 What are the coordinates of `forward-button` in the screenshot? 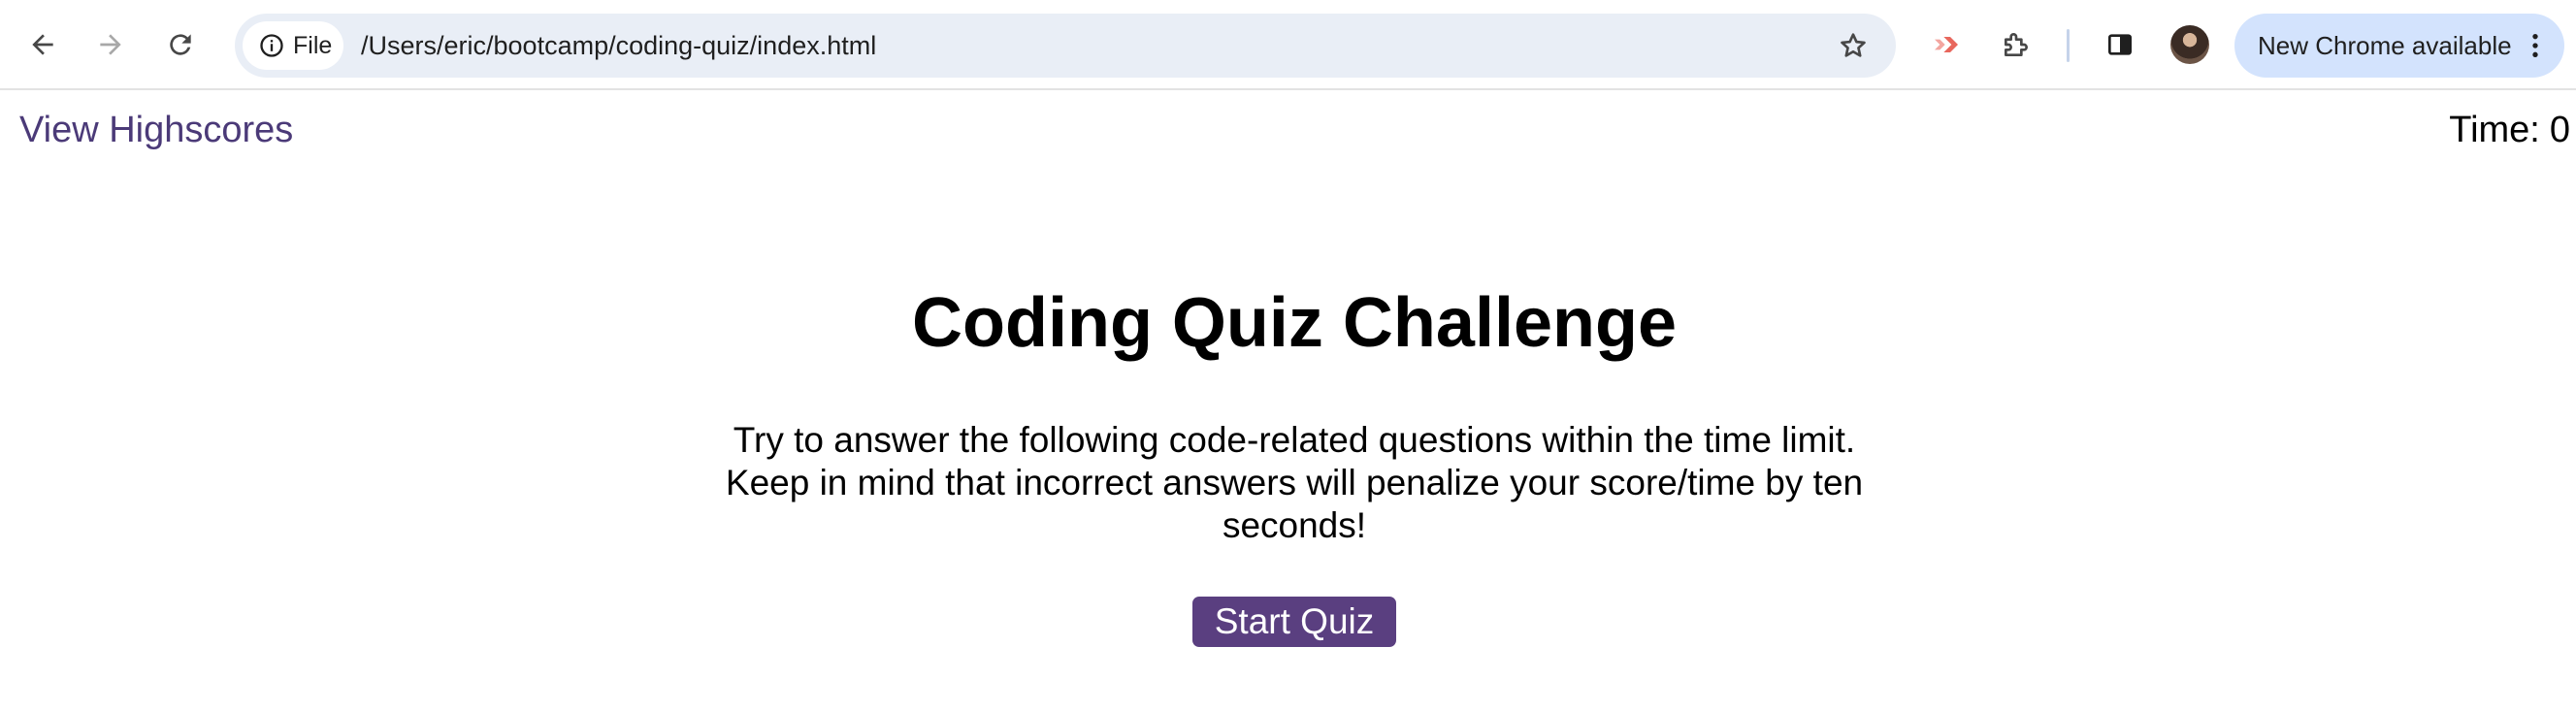 It's located at (110, 44).